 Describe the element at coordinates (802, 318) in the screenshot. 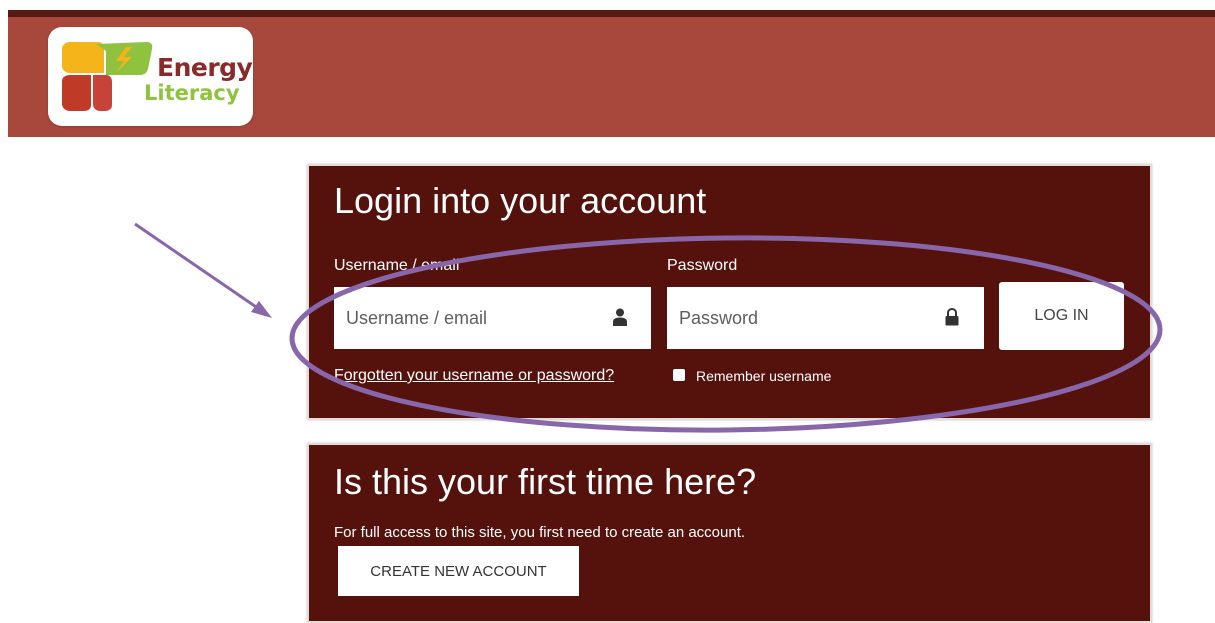

I see `password-input` at that location.